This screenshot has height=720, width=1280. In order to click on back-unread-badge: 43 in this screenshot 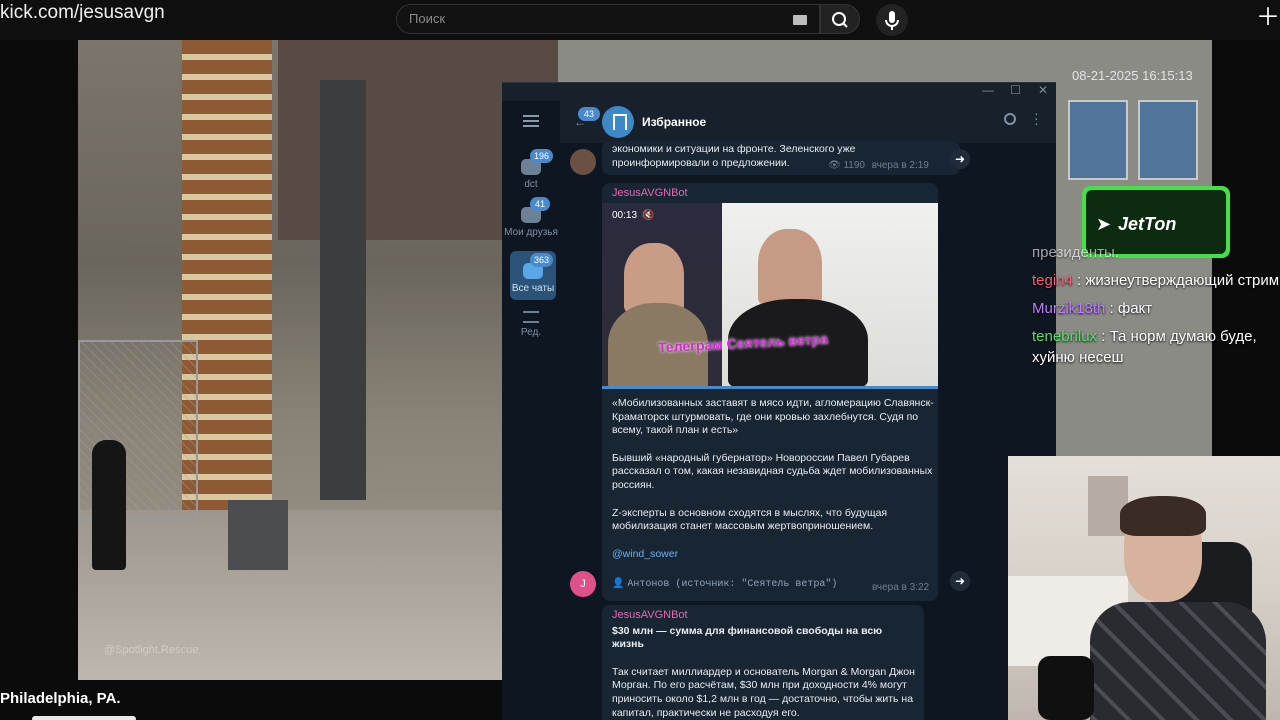, I will do `click(589, 114)`.